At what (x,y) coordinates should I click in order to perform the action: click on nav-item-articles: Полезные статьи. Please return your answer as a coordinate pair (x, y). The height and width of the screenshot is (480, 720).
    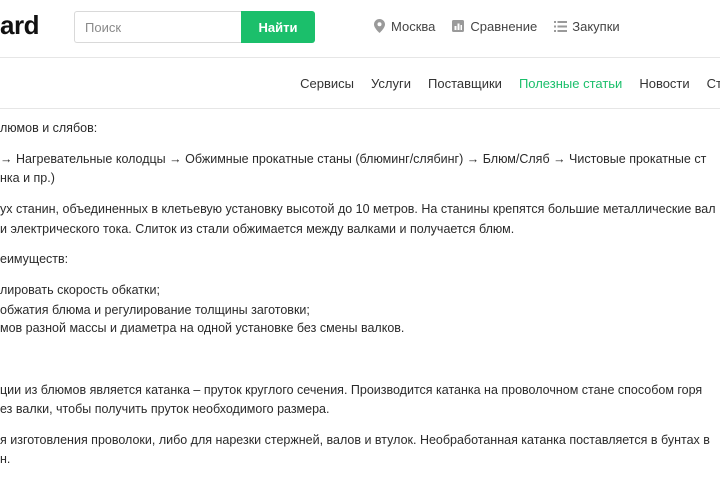
    Looking at the image, I should click on (570, 83).